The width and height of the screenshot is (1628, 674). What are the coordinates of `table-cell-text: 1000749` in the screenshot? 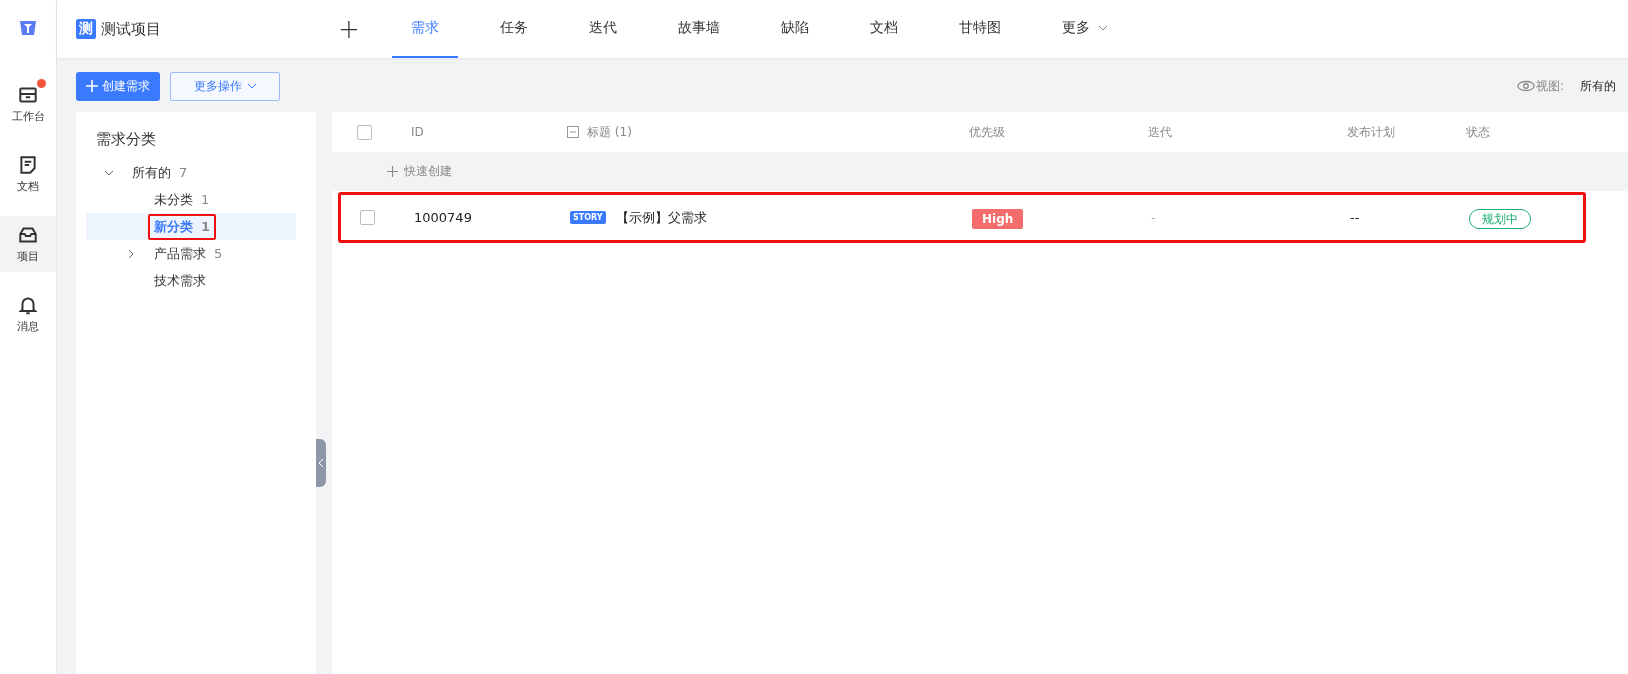 It's located at (443, 217).